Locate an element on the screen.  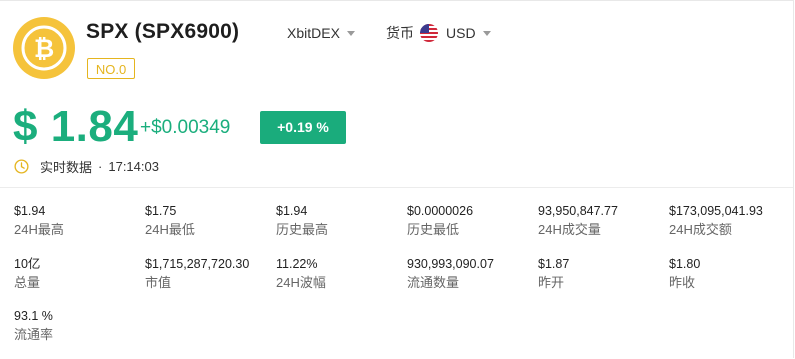
stat-value: 11.22% is located at coordinates (297, 264).